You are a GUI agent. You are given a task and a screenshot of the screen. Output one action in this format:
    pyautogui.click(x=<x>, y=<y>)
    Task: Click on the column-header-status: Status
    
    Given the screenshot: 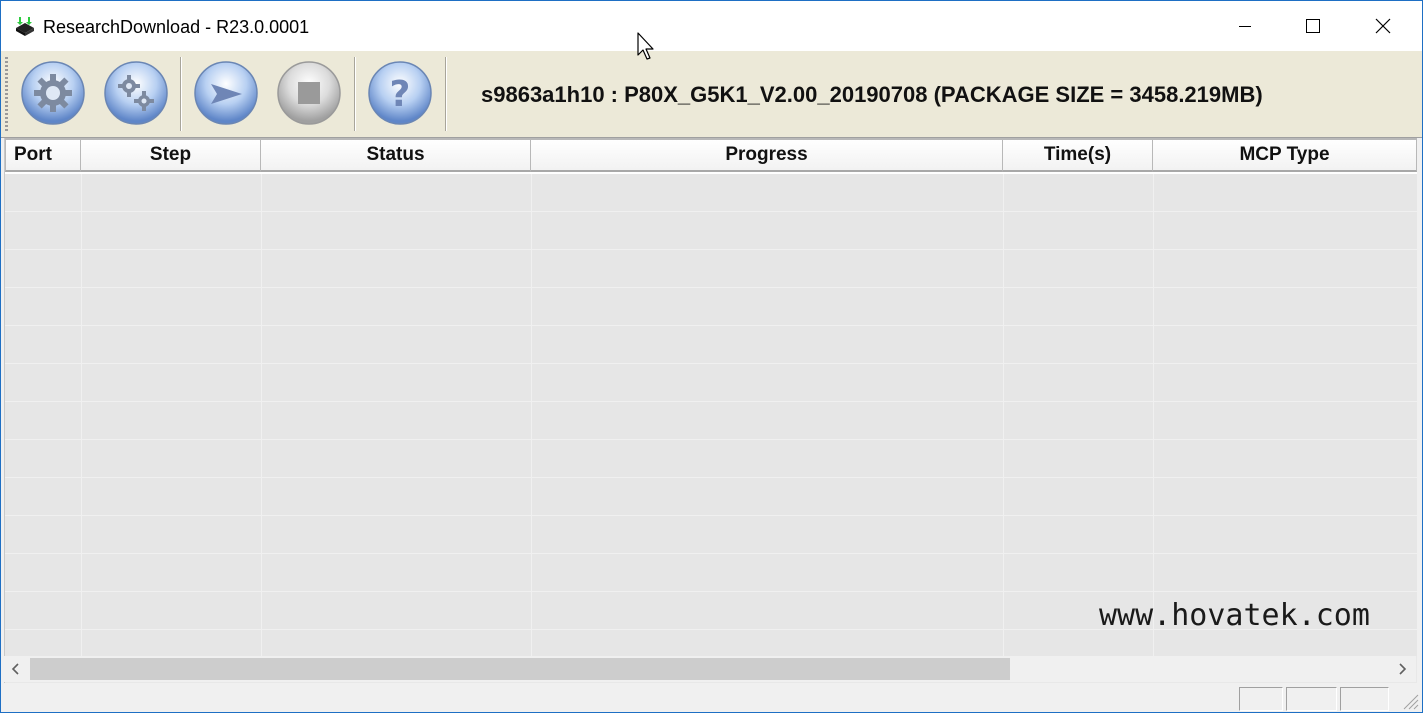 What is the action you would take?
    pyautogui.click(x=395, y=155)
    